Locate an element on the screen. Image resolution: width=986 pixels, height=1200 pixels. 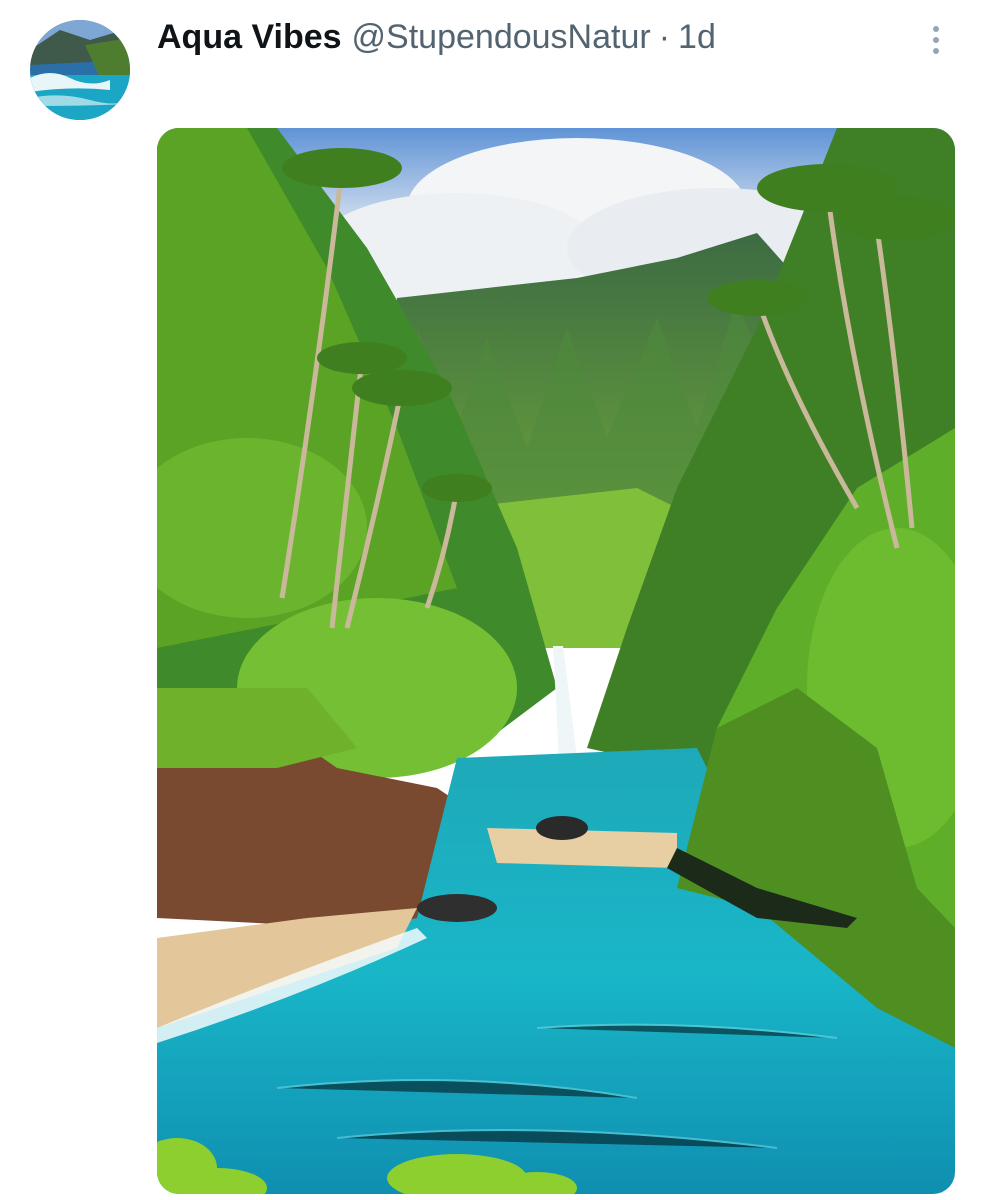
post-timestamp: 1d is located at coordinates (697, 37).